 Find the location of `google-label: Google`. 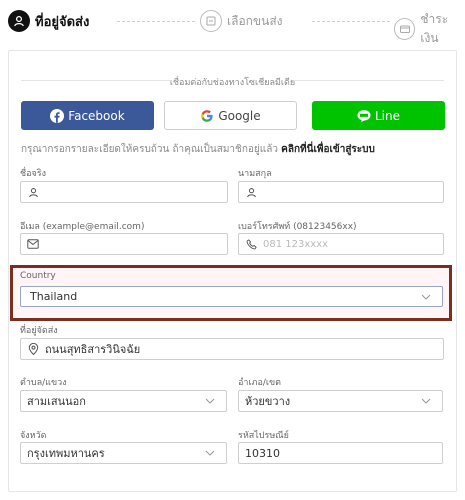

google-label: Google is located at coordinates (239, 115).